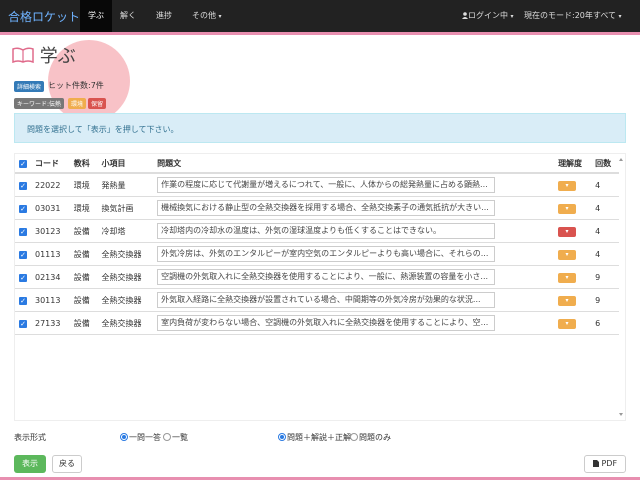 This screenshot has width=640, height=480. Describe the element at coordinates (50, 164) in the screenshot. I see `col-code: コード` at that location.